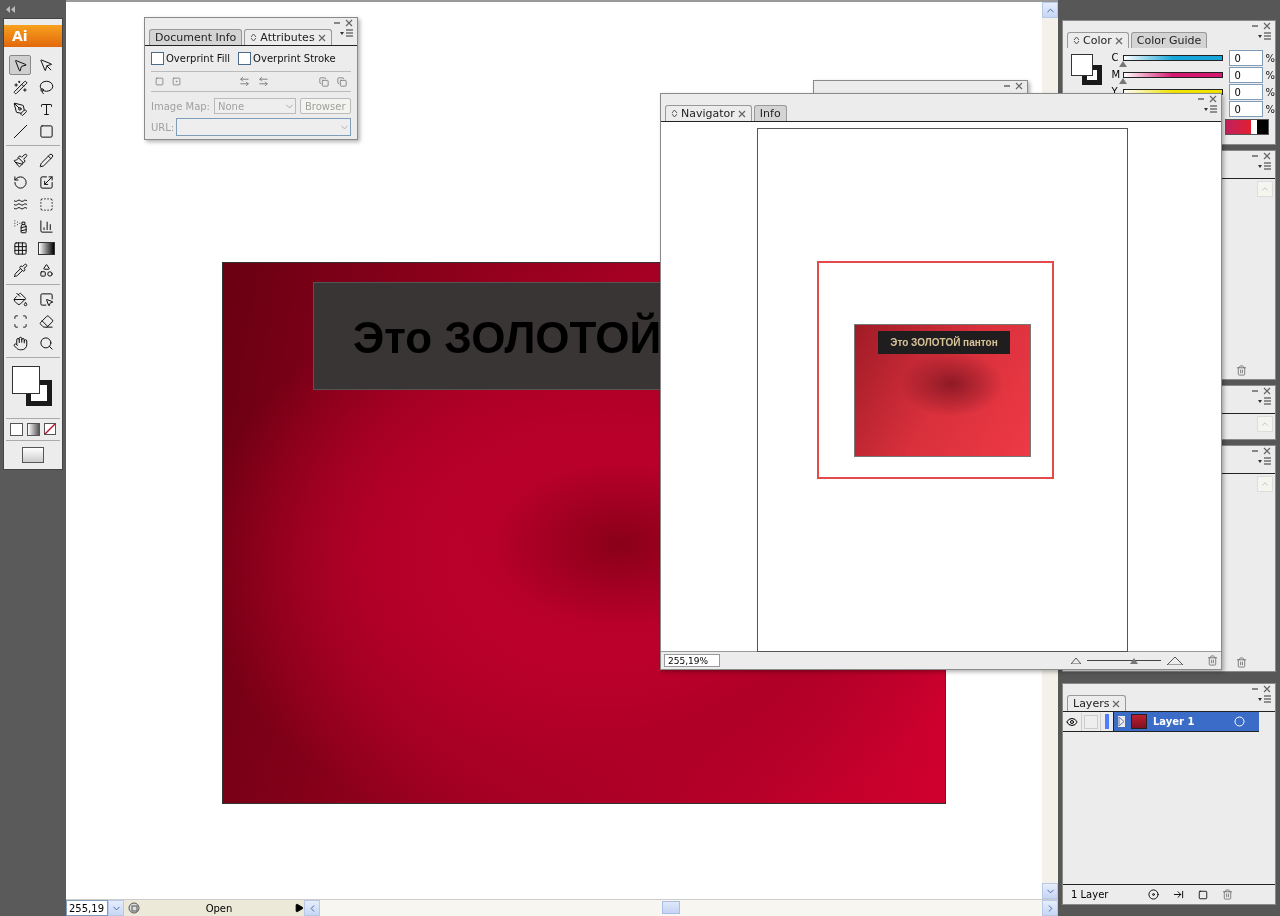  Describe the element at coordinates (288, 37) in the screenshot. I see `panel-tab: Attributes` at that location.